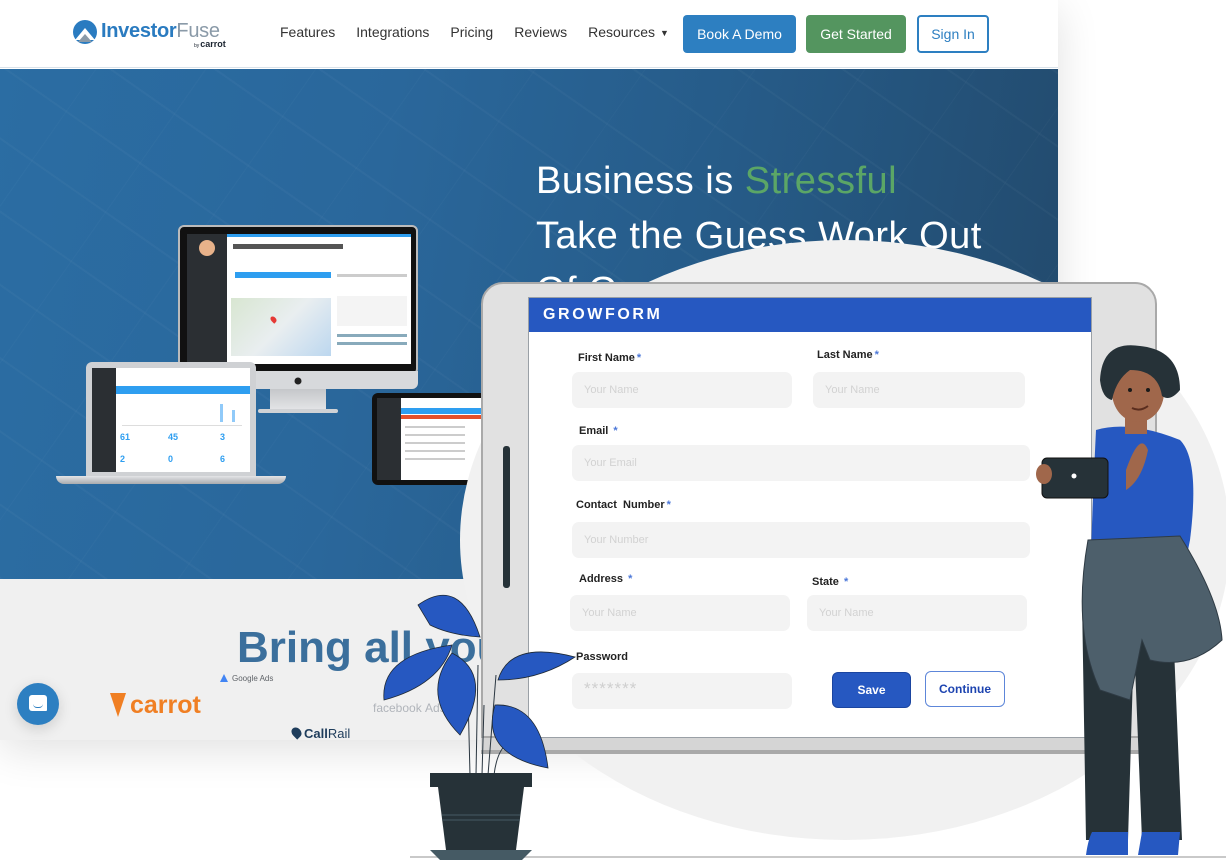  What do you see at coordinates (125, 437) in the screenshot?
I see `laptop-stat: 61` at bounding box center [125, 437].